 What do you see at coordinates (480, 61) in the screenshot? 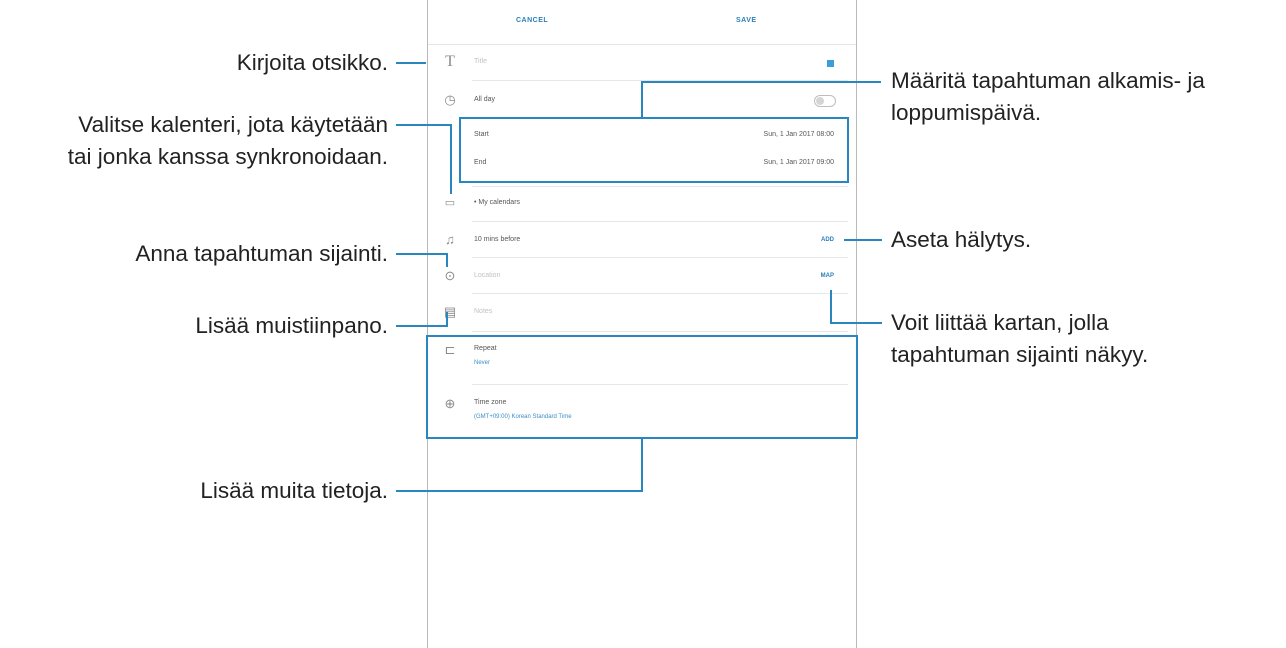
I see `title-input: Title` at bounding box center [480, 61].